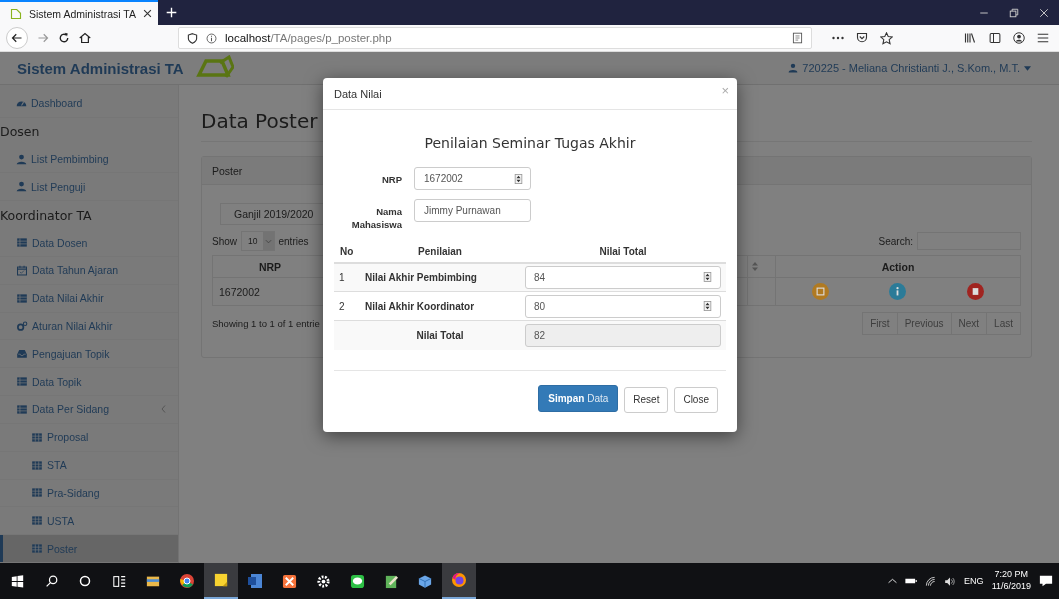  I want to click on plus-icon, so click(171, 12).